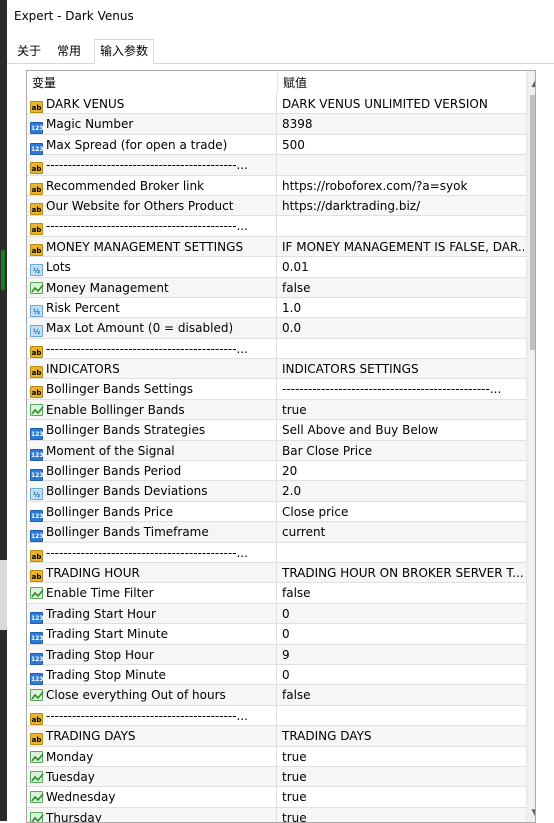  What do you see at coordinates (401, 328) in the screenshot?
I see `parameter-value-cell: 0.0` at bounding box center [401, 328].